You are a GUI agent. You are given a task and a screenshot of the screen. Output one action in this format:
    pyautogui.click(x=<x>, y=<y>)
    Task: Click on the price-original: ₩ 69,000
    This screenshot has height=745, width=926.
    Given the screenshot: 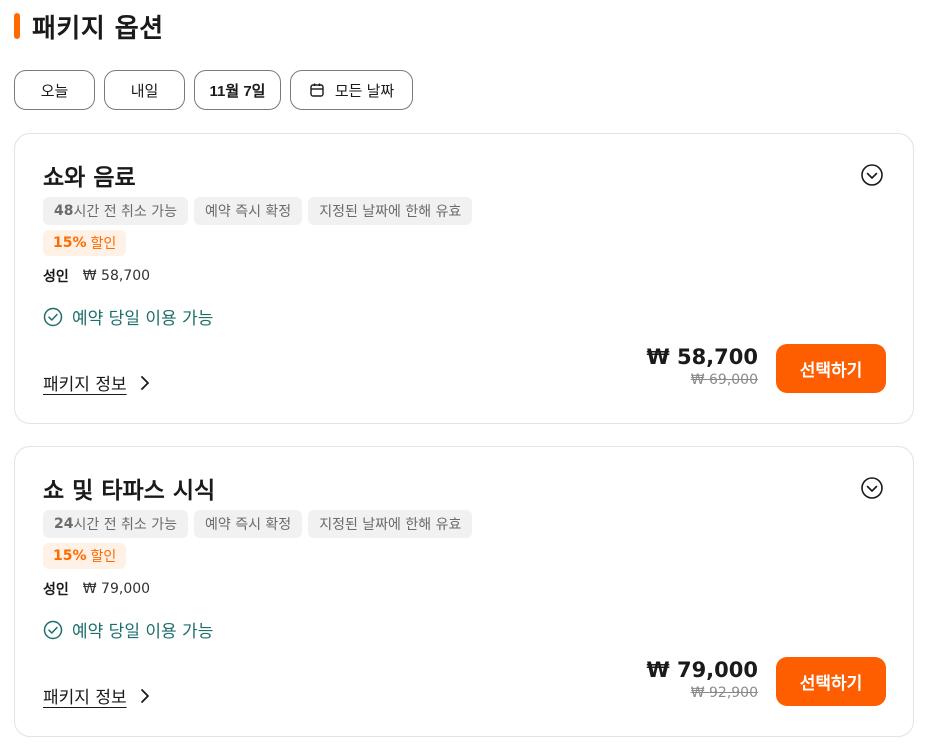 What is the action you would take?
    pyautogui.click(x=724, y=380)
    